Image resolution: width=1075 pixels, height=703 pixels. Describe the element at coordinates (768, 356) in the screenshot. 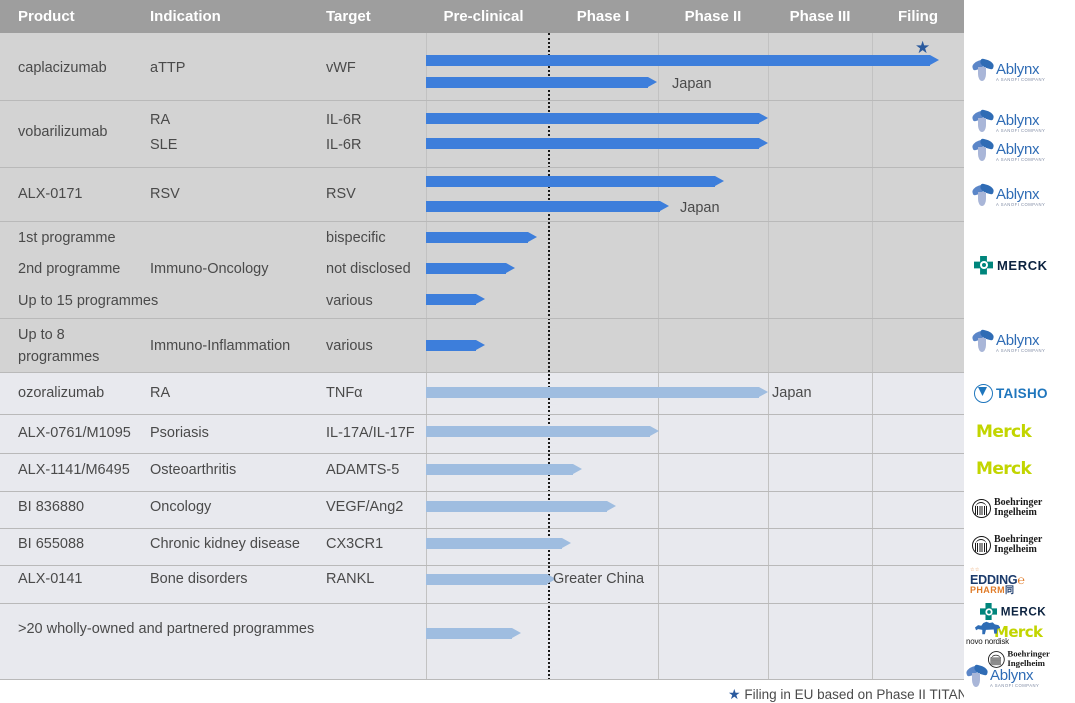

I see `column-divider-phase3` at that location.